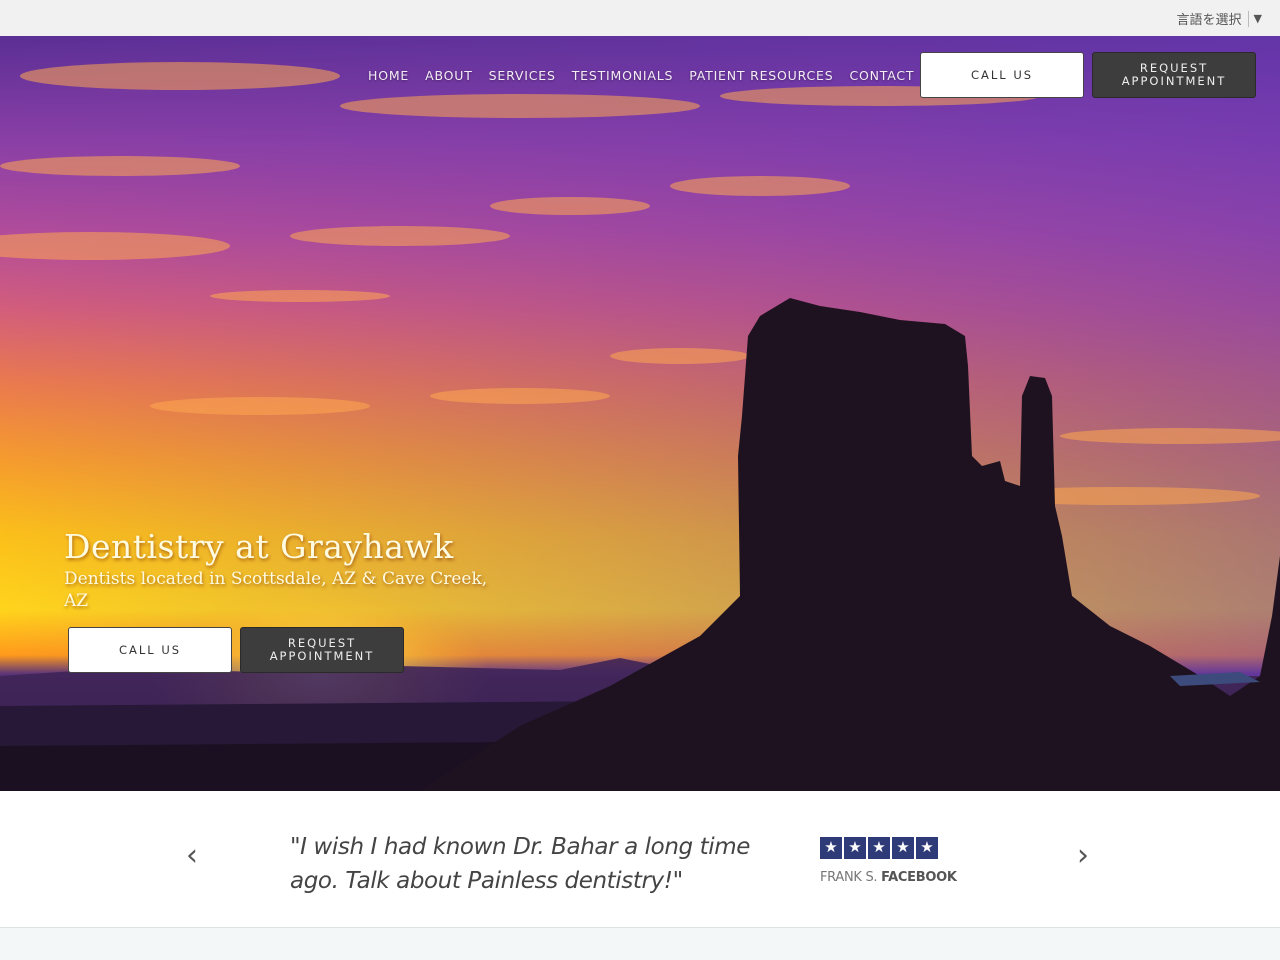 The width and height of the screenshot is (1280, 960). I want to click on nav-item-services: SERVICES, so click(522, 75).